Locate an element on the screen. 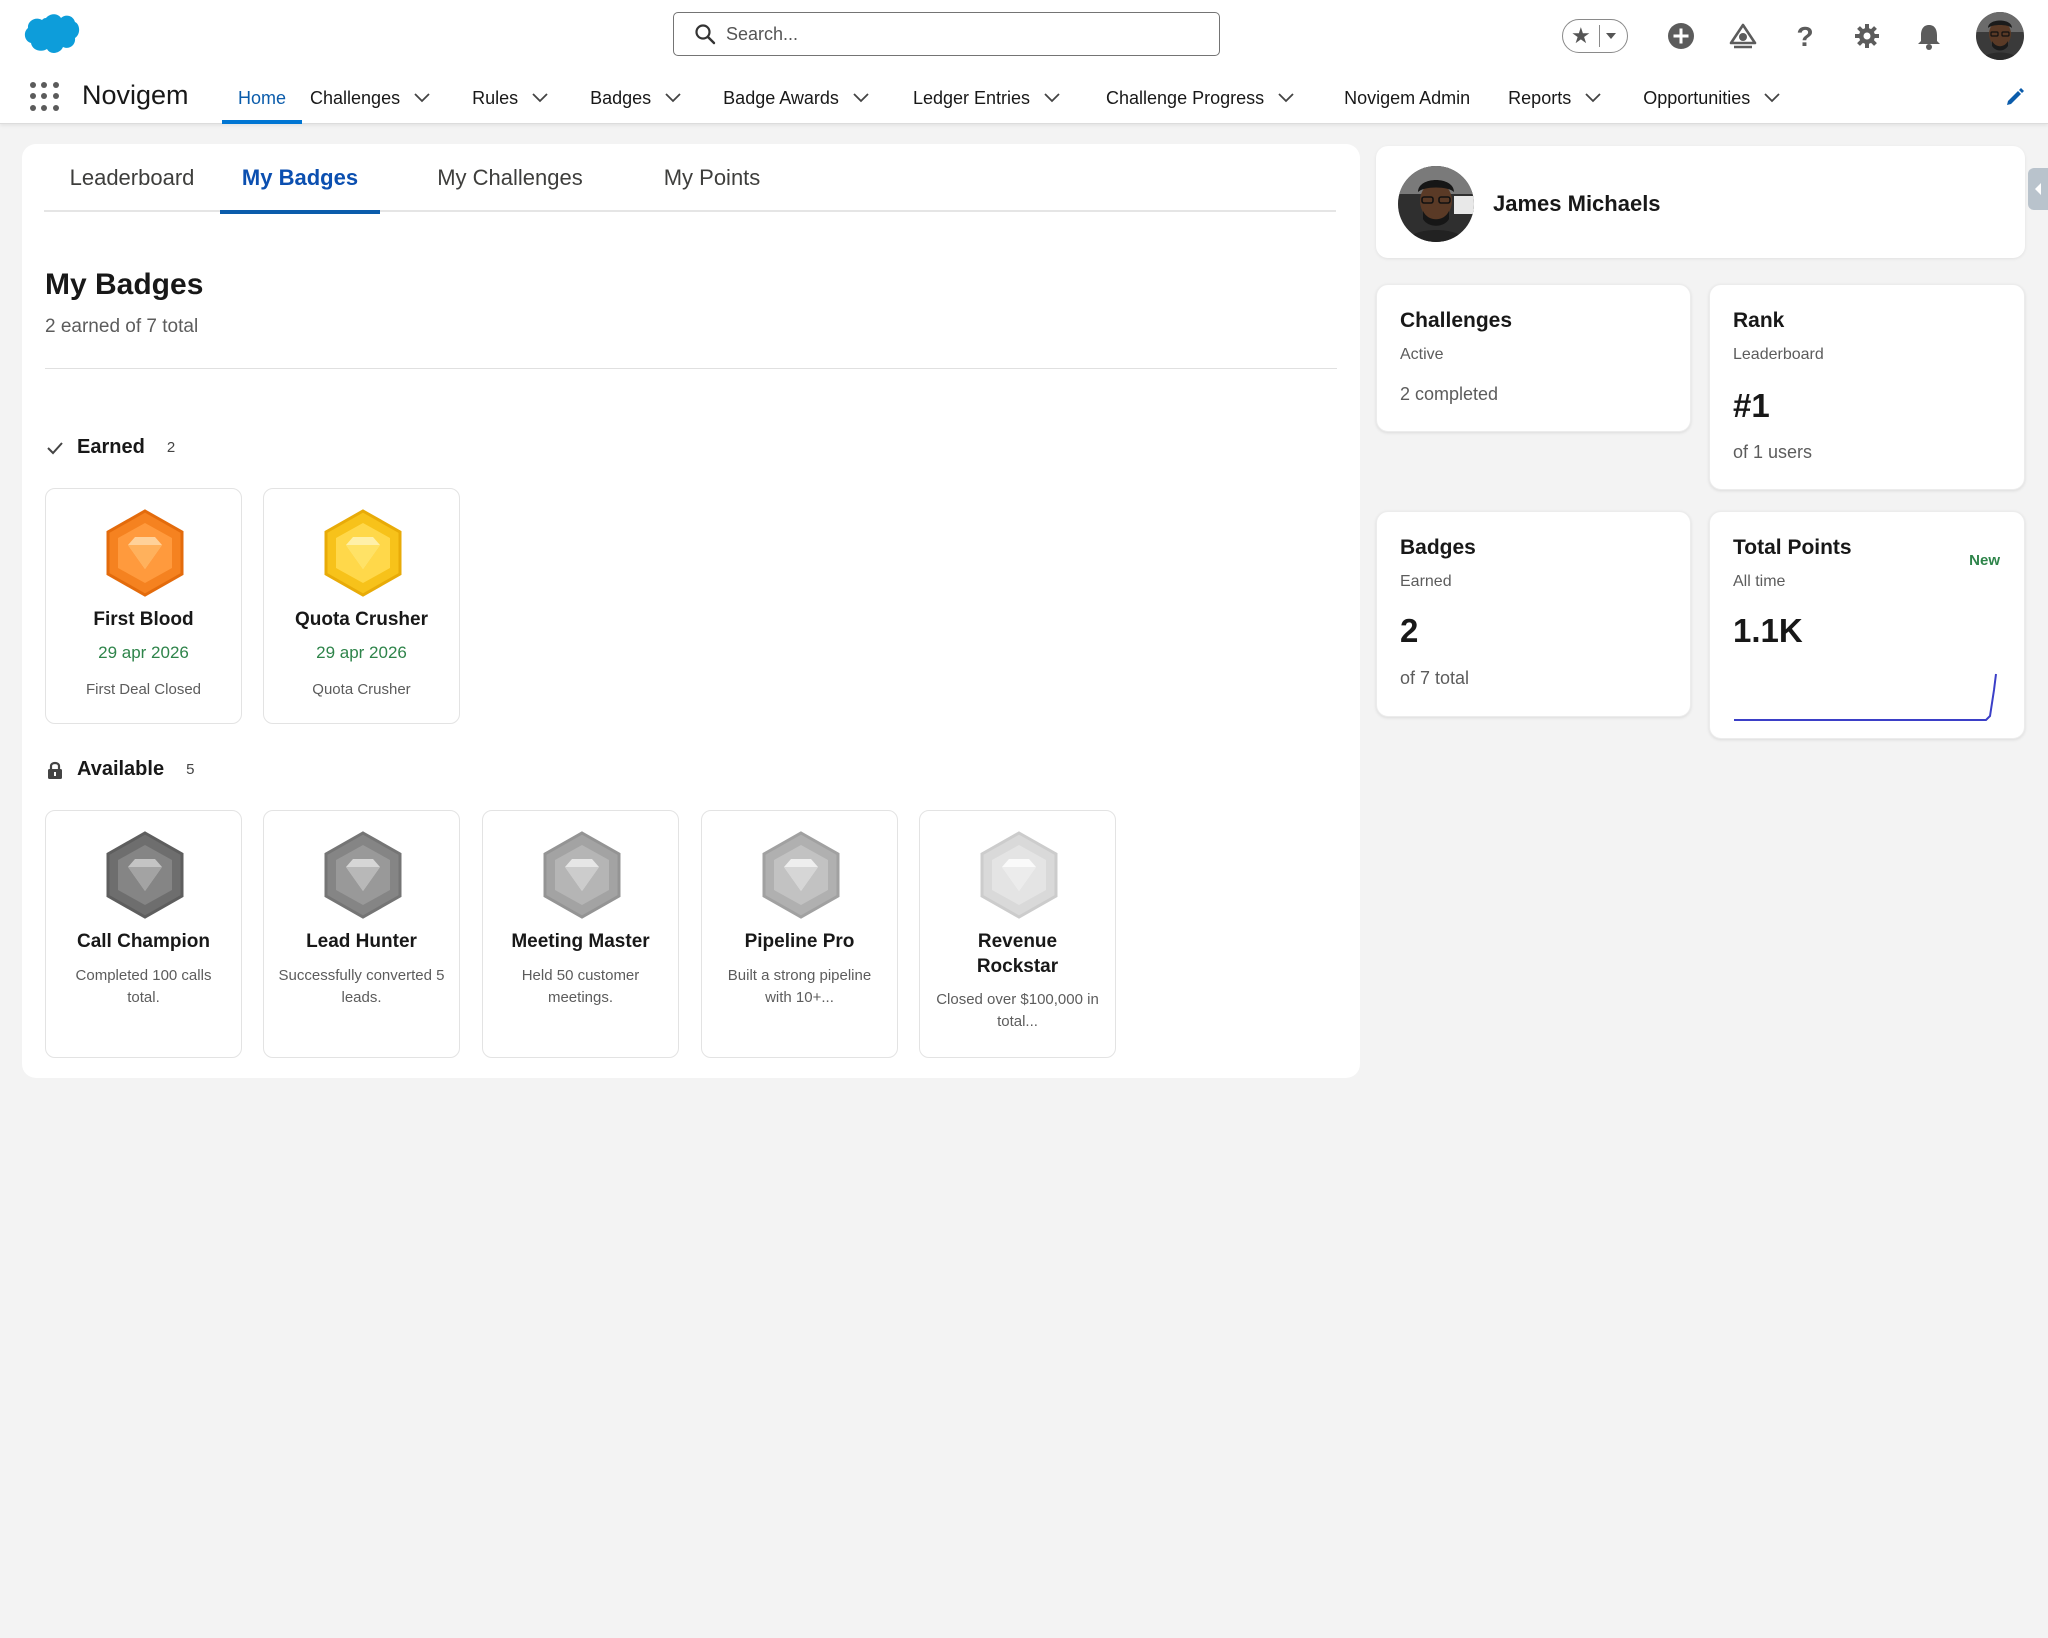 The image size is (2048, 1638). search-input is located at coordinates (946, 34).